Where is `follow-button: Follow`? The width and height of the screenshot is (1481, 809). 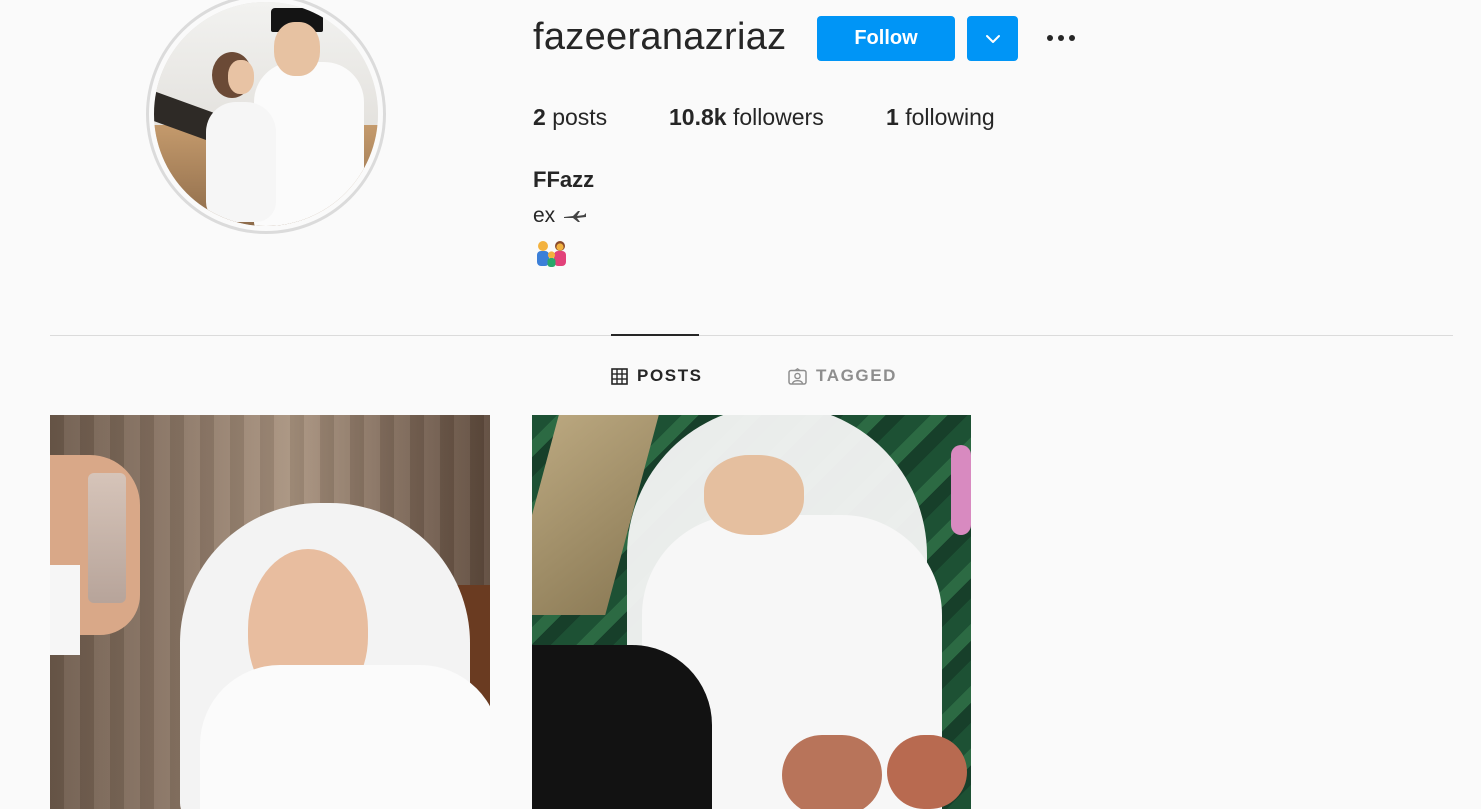
follow-button: Follow is located at coordinates (886, 38).